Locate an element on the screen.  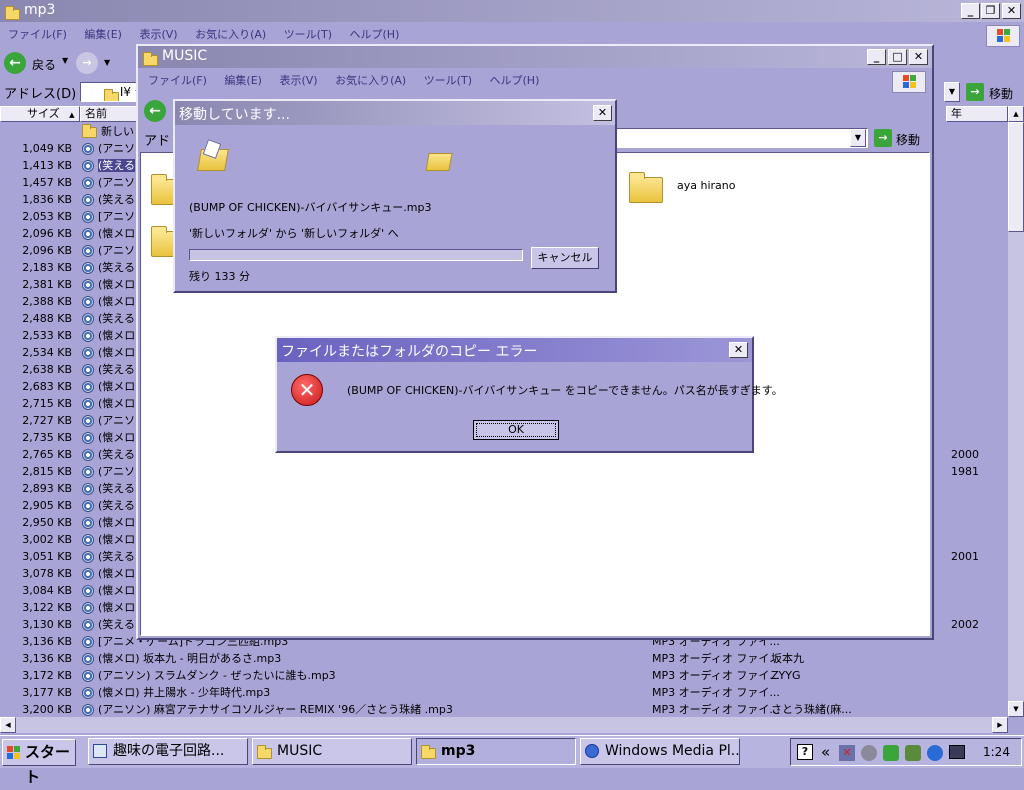
restore-button: ❐ is located at coordinates (990, 11).